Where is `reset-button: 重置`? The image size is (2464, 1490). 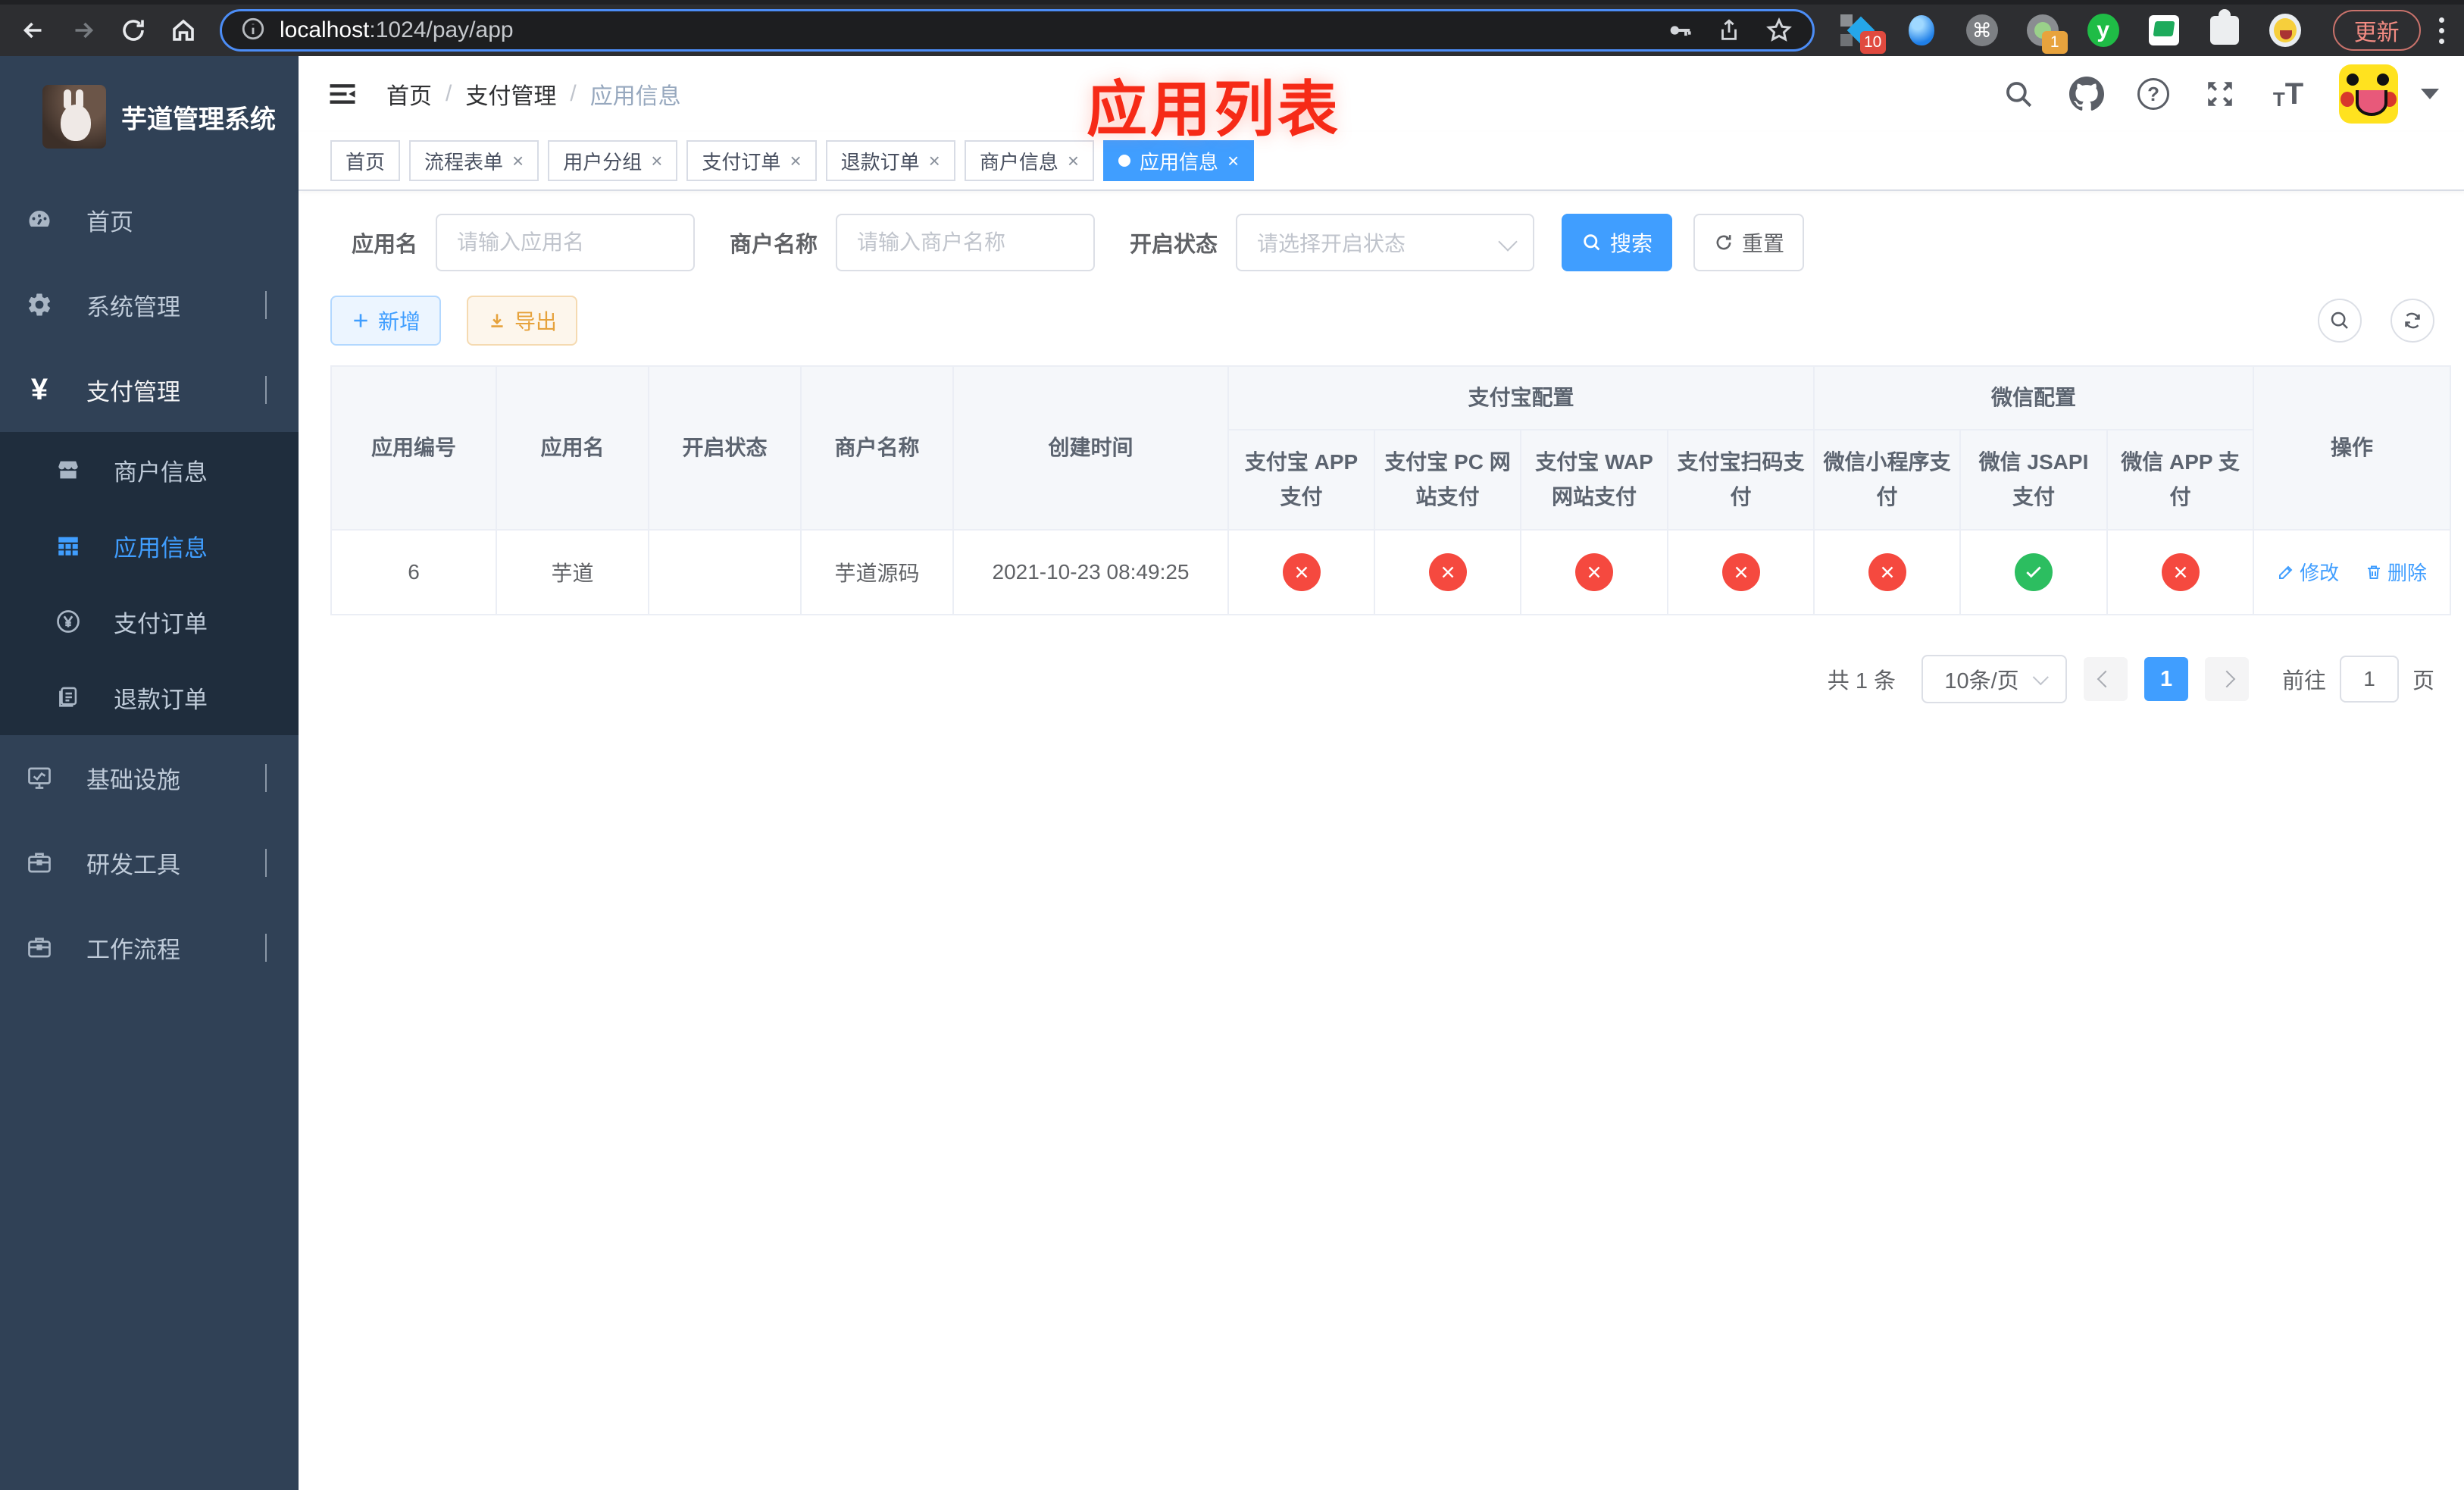 reset-button: 重置 is located at coordinates (1749, 242).